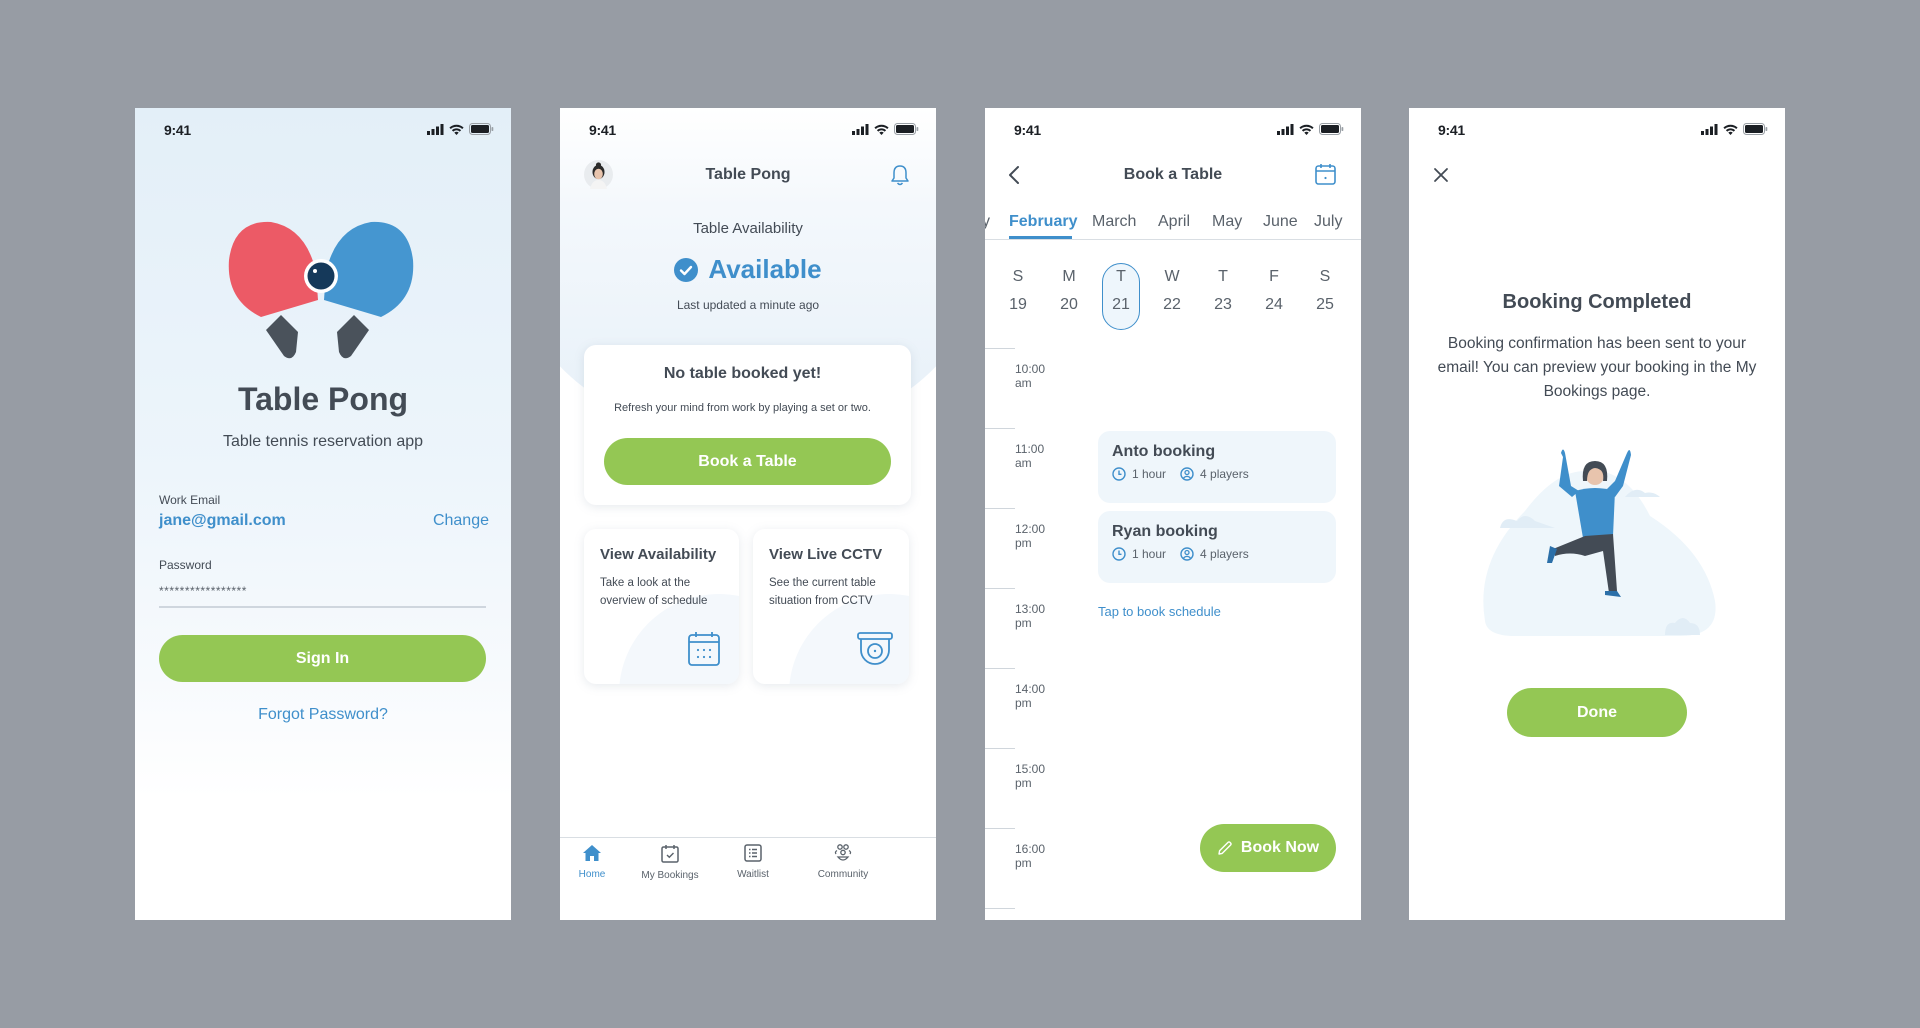 The image size is (1920, 1028). What do you see at coordinates (753, 874) in the screenshot?
I see `nav-label: Waitlist` at bounding box center [753, 874].